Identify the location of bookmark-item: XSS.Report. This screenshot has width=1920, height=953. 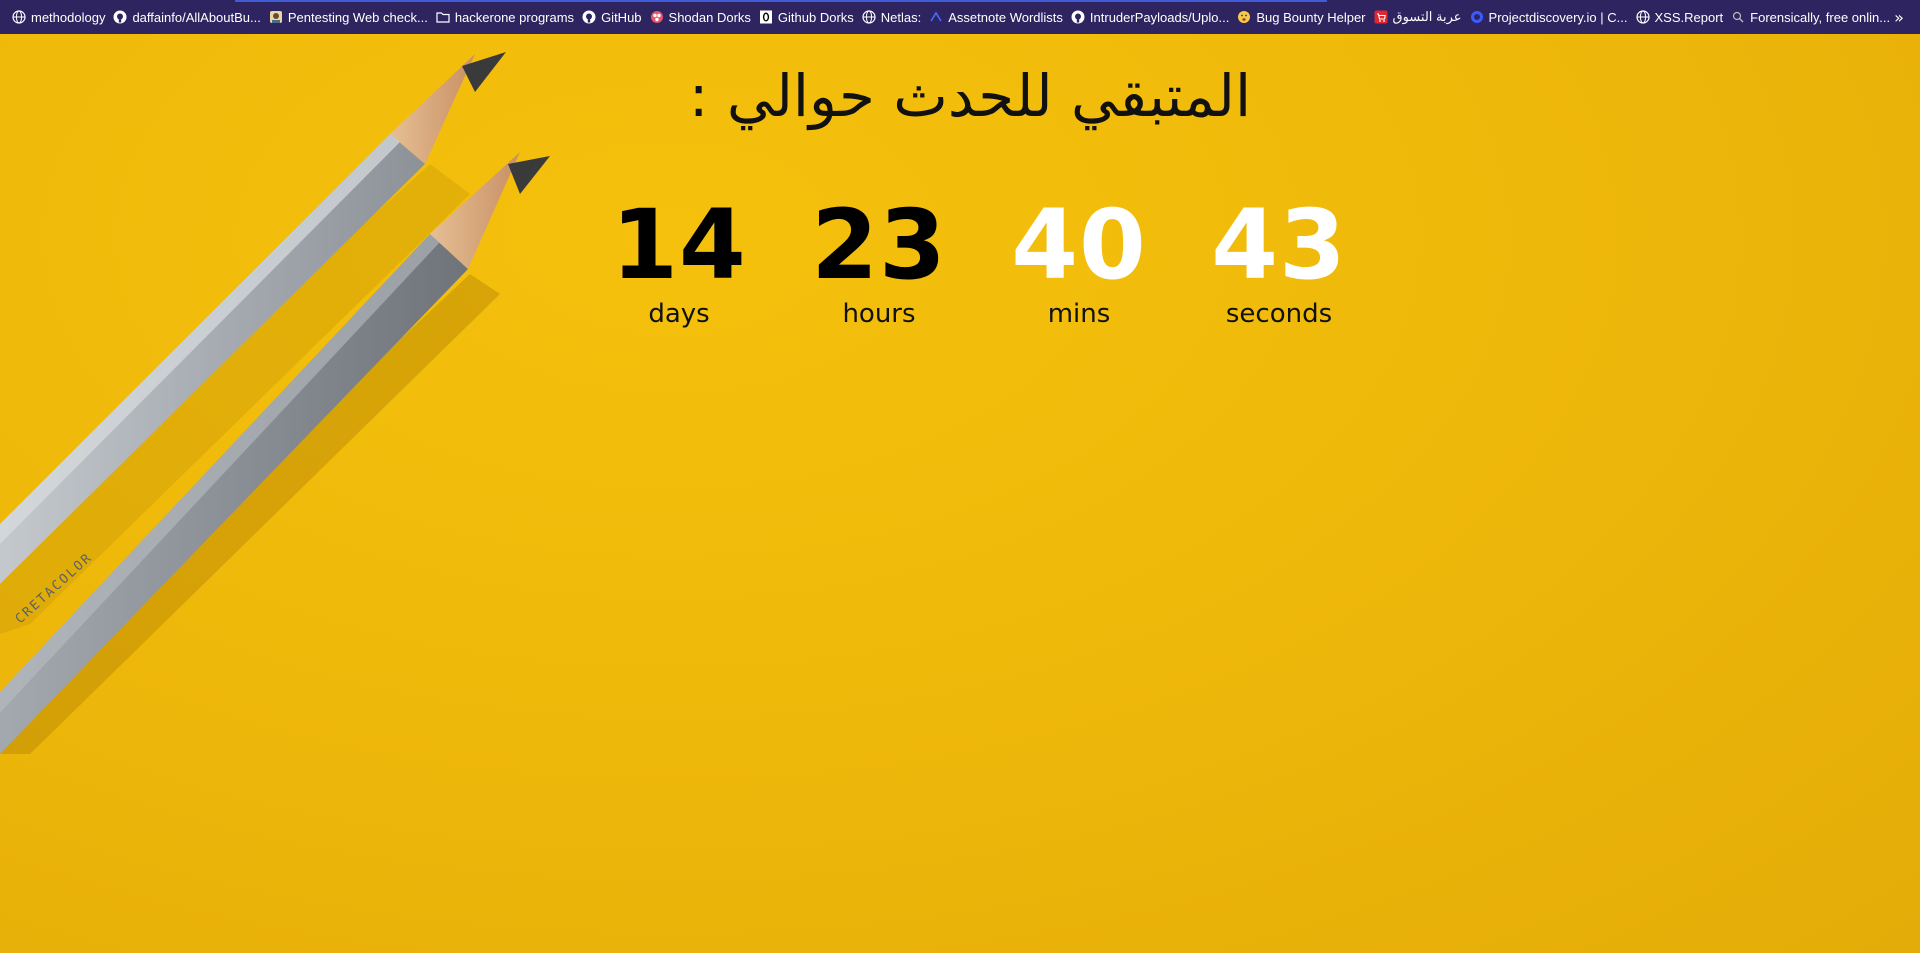
(1683, 17).